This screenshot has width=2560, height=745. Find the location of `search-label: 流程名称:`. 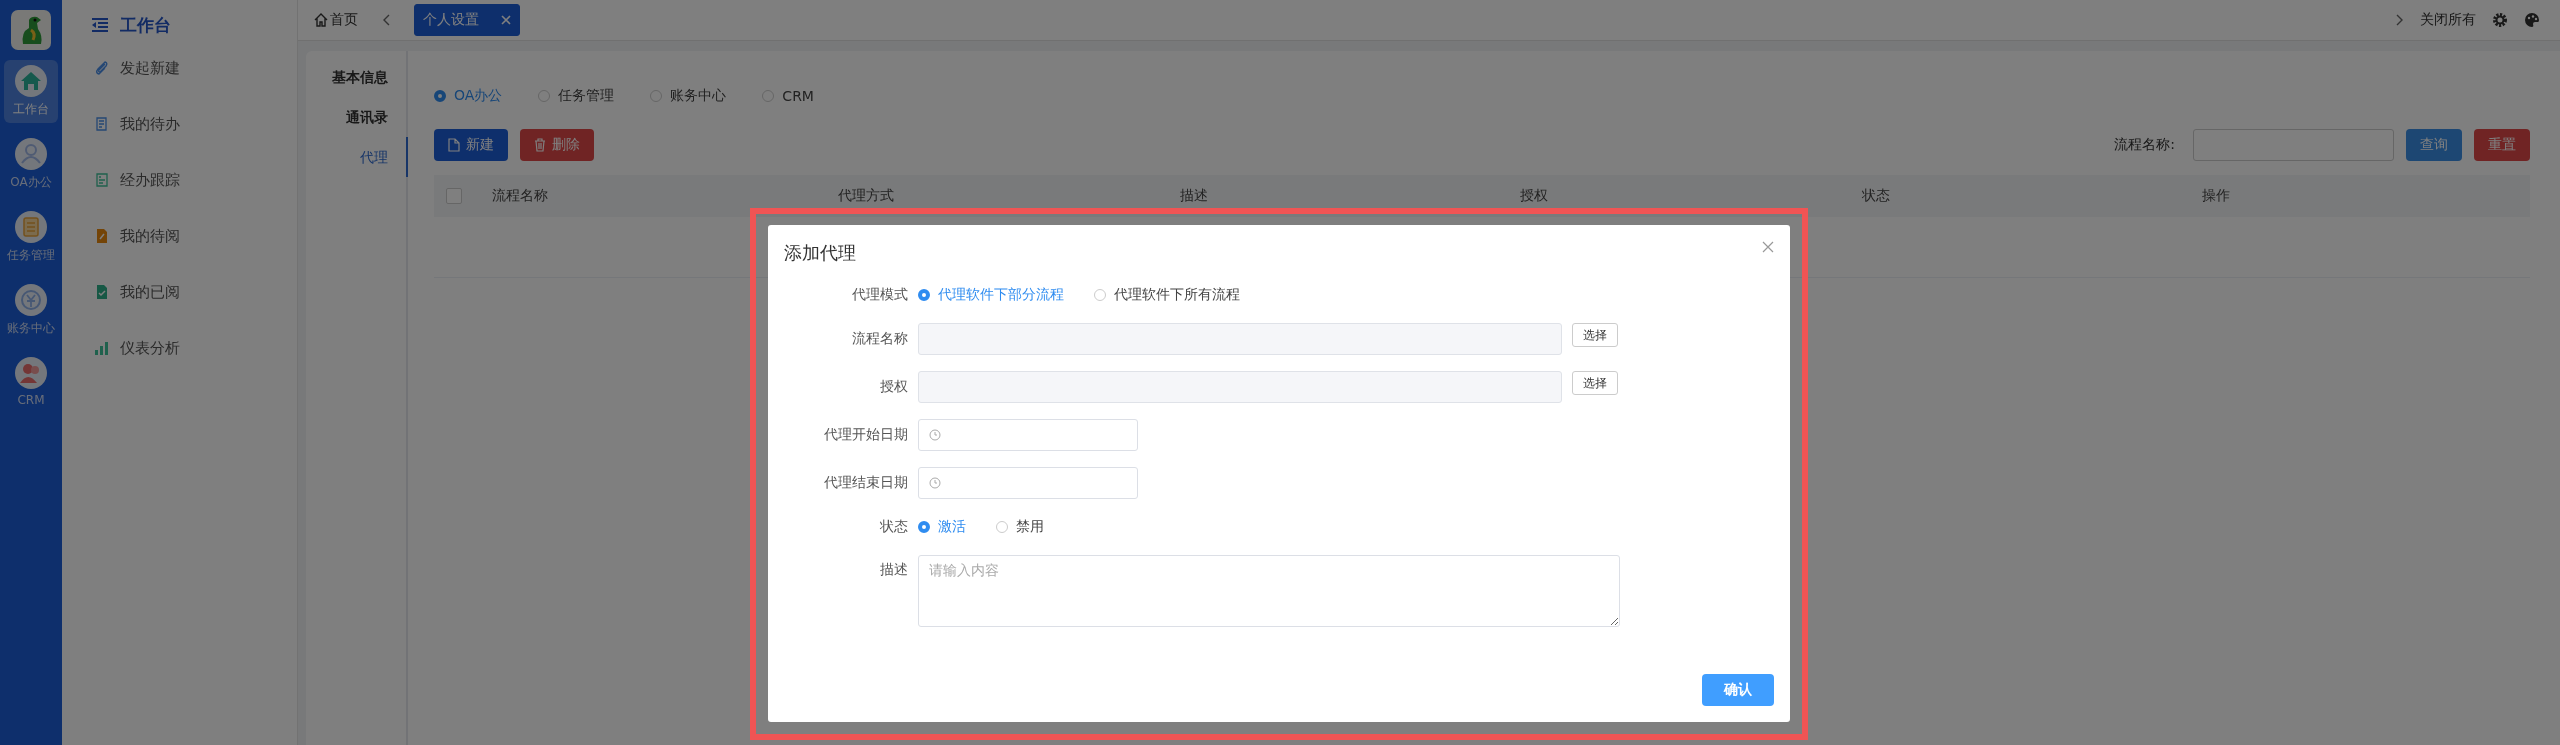

search-label: 流程名称: is located at coordinates (2144, 145).